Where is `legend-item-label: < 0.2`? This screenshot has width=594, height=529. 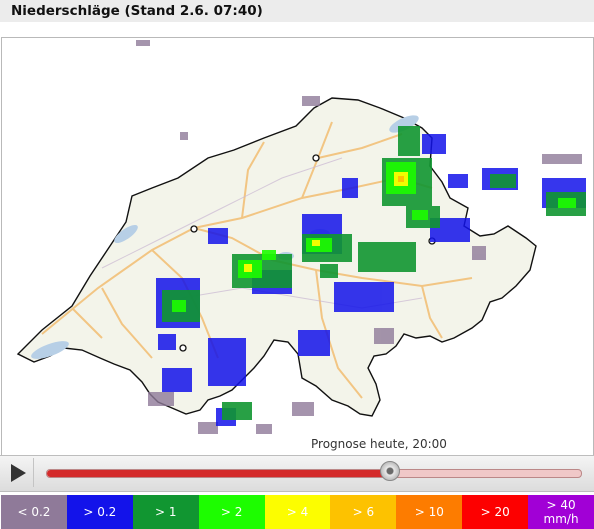
legend-item-label: < 0.2 is located at coordinates (34, 512).